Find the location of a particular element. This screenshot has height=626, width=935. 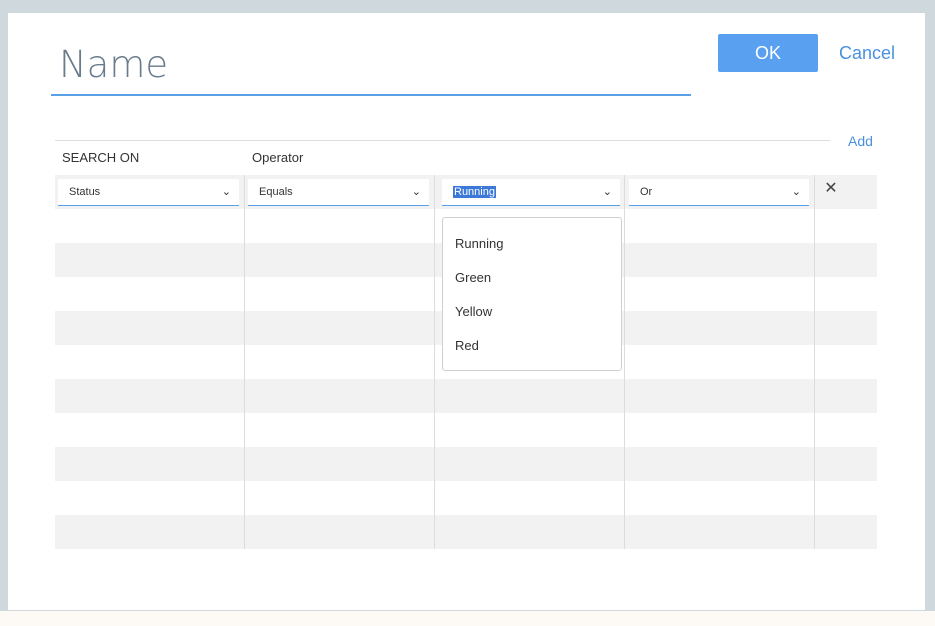

value-select-value: Running is located at coordinates (474, 192).